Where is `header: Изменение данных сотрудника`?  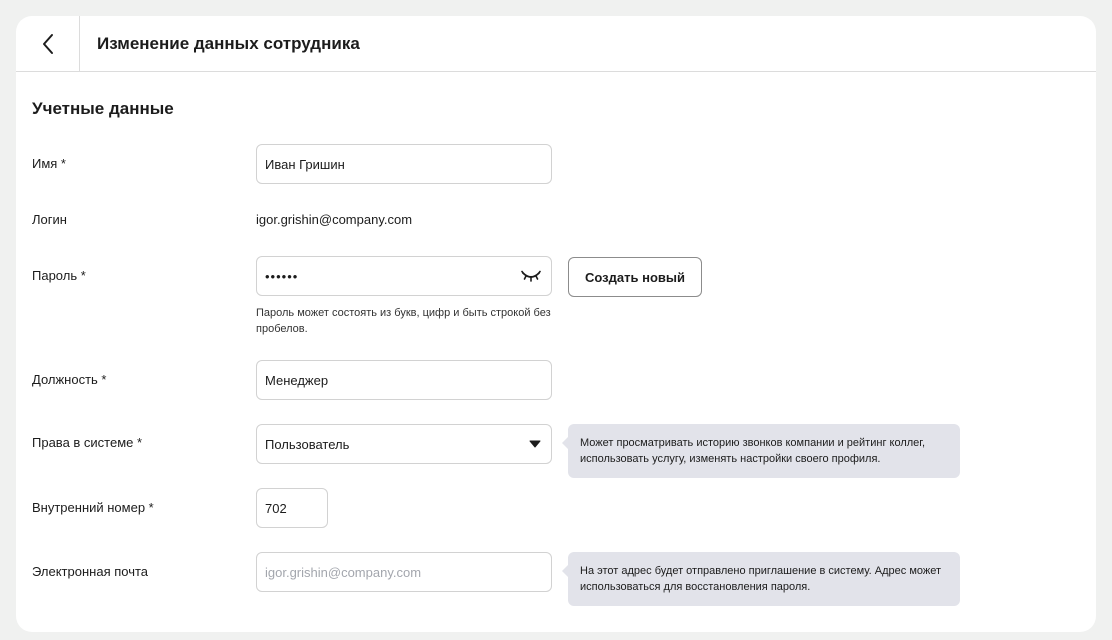 header: Изменение данных сотрудника is located at coordinates (556, 44).